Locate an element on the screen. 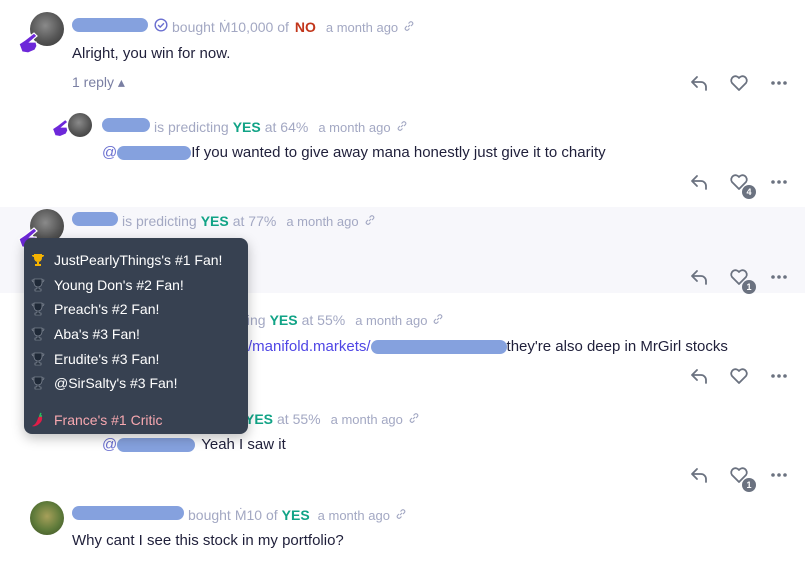  comment-actions is located at coordinates (730, 83).